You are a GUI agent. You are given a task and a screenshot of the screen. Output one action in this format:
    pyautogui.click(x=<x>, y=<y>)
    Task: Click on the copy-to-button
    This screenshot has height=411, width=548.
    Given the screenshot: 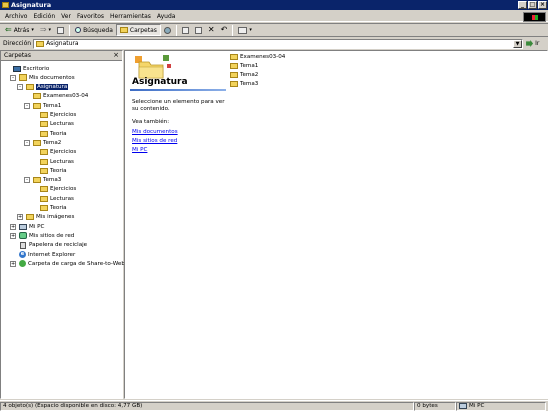 What is the action you would take?
    pyautogui.click(x=198, y=30)
    